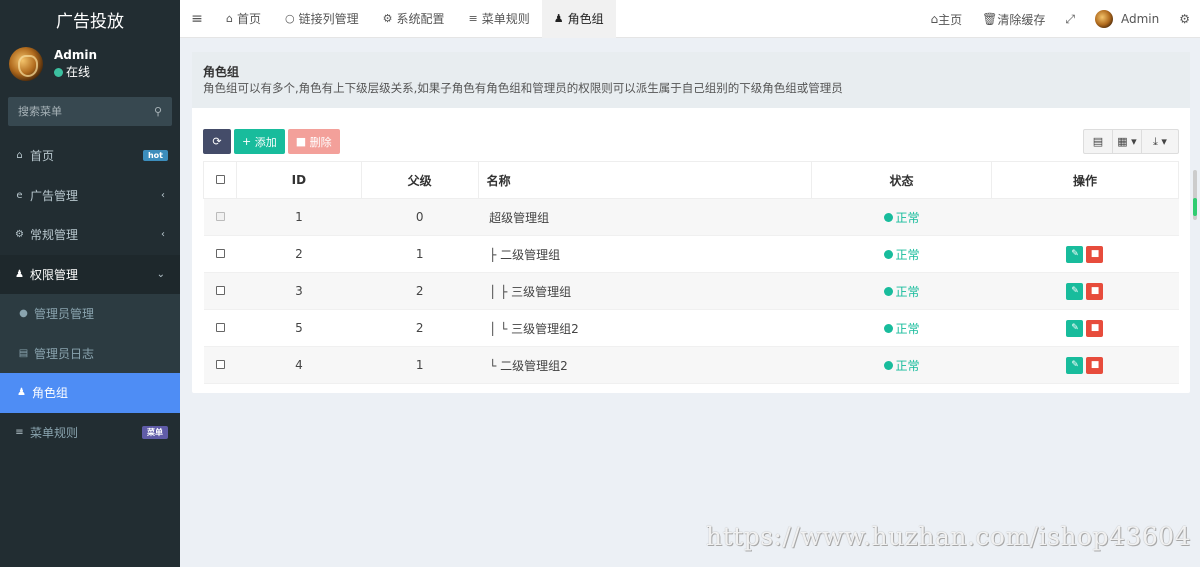 The image size is (1200, 567). Describe the element at coordinates (90, 19) in the screenshot. I see `brand-title: 广告投放` at that location.